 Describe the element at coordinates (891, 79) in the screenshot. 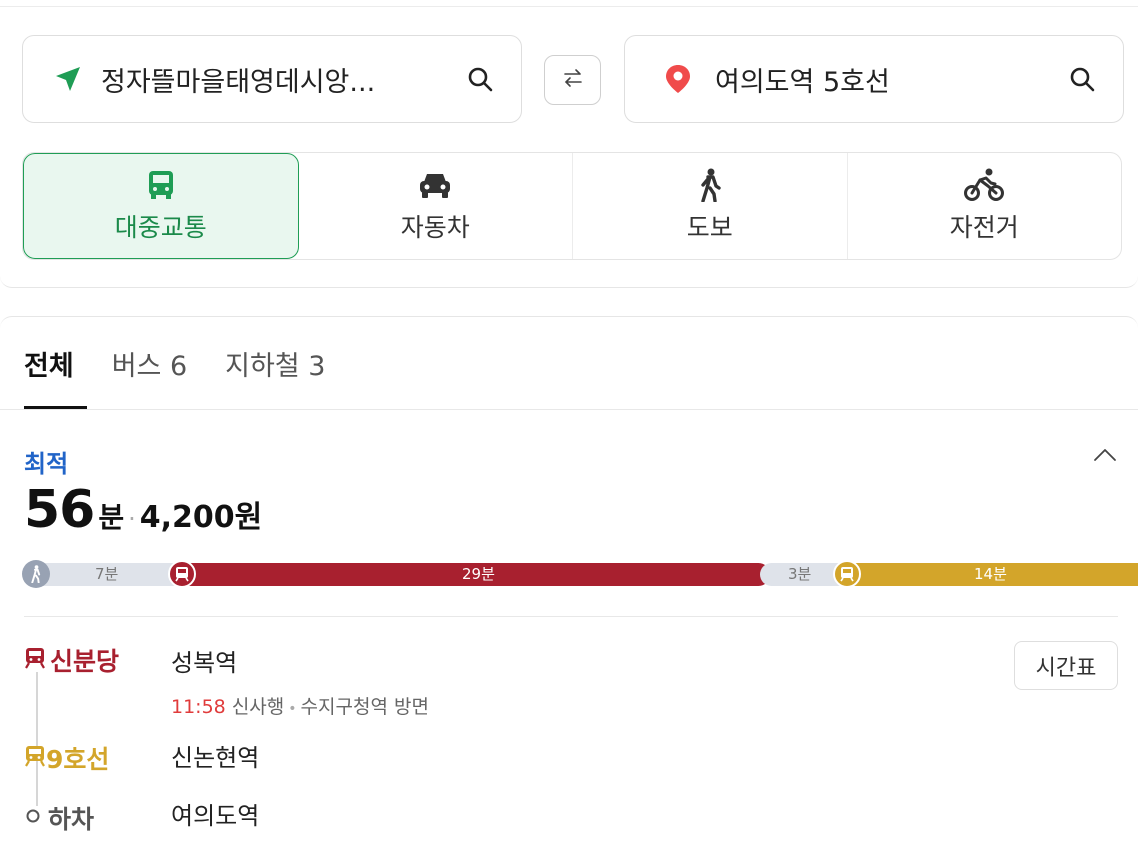

I see `destination-text: 여의도역 5호선` at that location.